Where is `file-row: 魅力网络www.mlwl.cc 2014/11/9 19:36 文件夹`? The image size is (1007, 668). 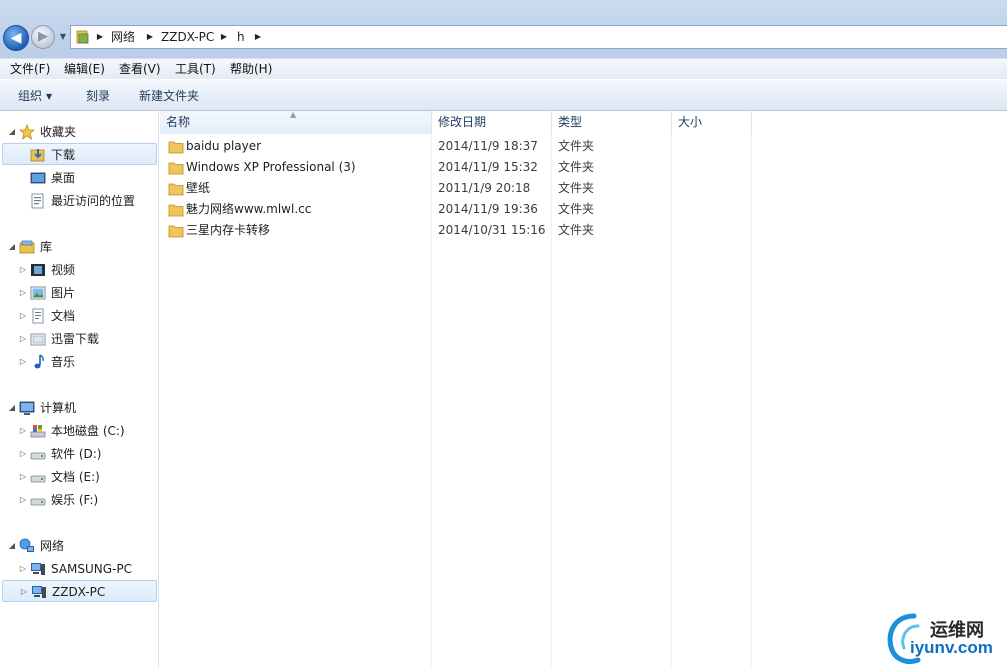
file-row: 魅力网络www.mlwl.cc 2014/11/9 19:36 文件夹 is located at coordinates (583, 209).